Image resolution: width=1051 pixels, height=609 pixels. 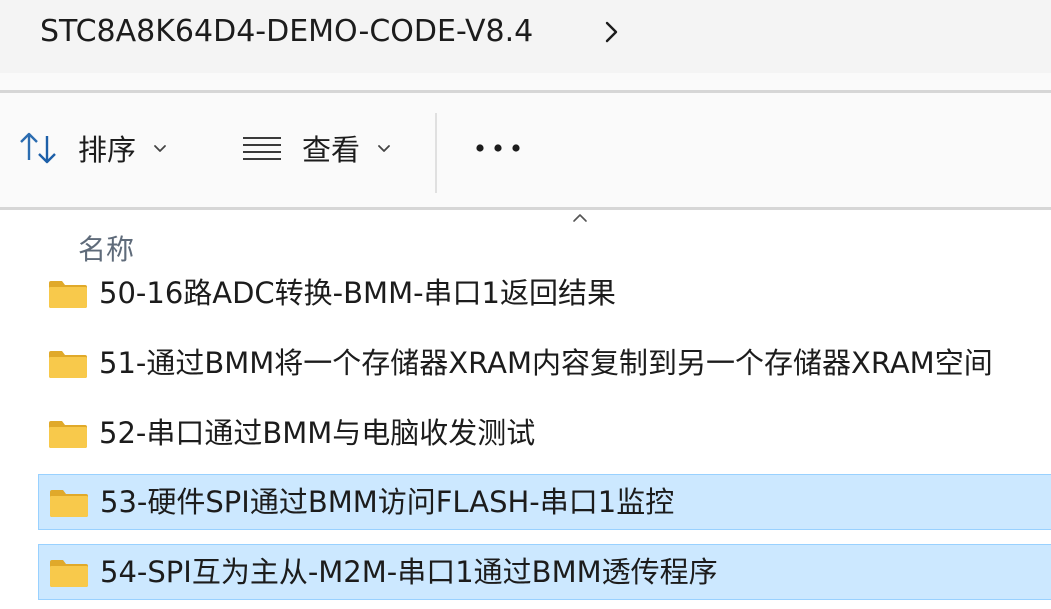 I want to click on list-item: 52-串口通过BMM与电脑收发测试, so click(x=544, y=434).